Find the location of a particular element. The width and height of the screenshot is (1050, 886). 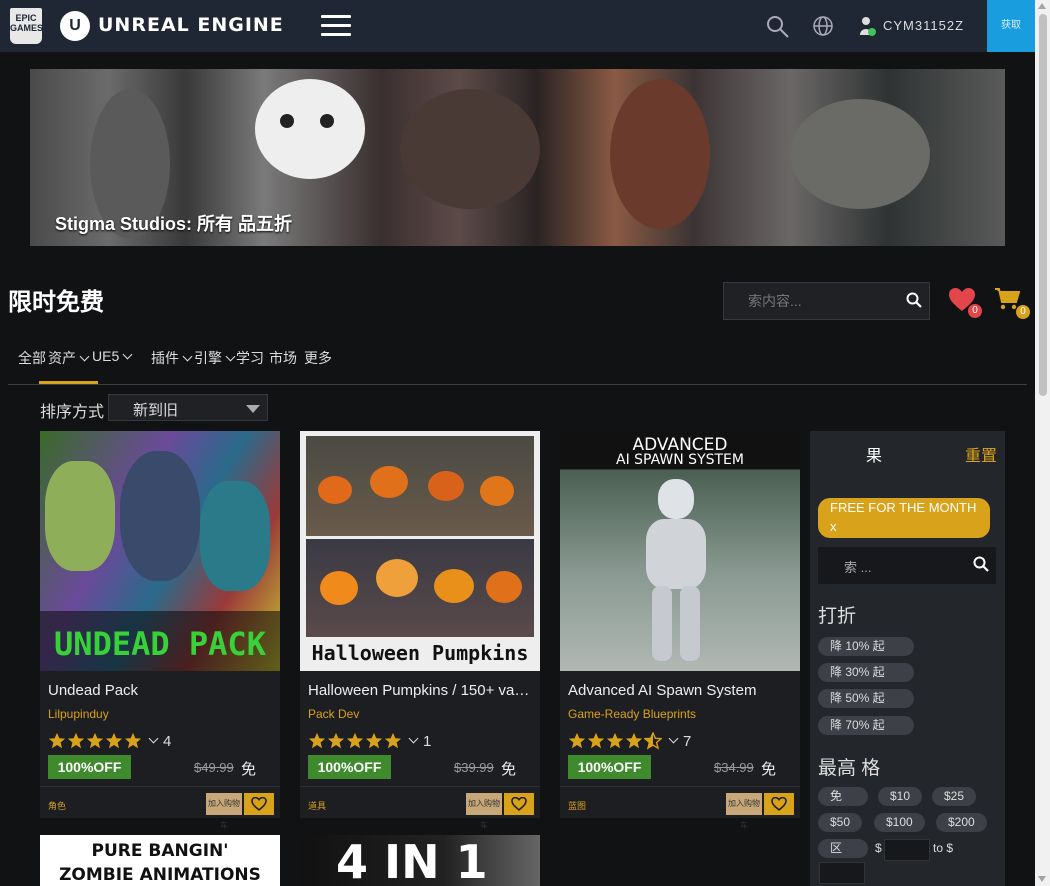

product-seller: Game-Ready Blueprints is located at coordinates (632, 714).